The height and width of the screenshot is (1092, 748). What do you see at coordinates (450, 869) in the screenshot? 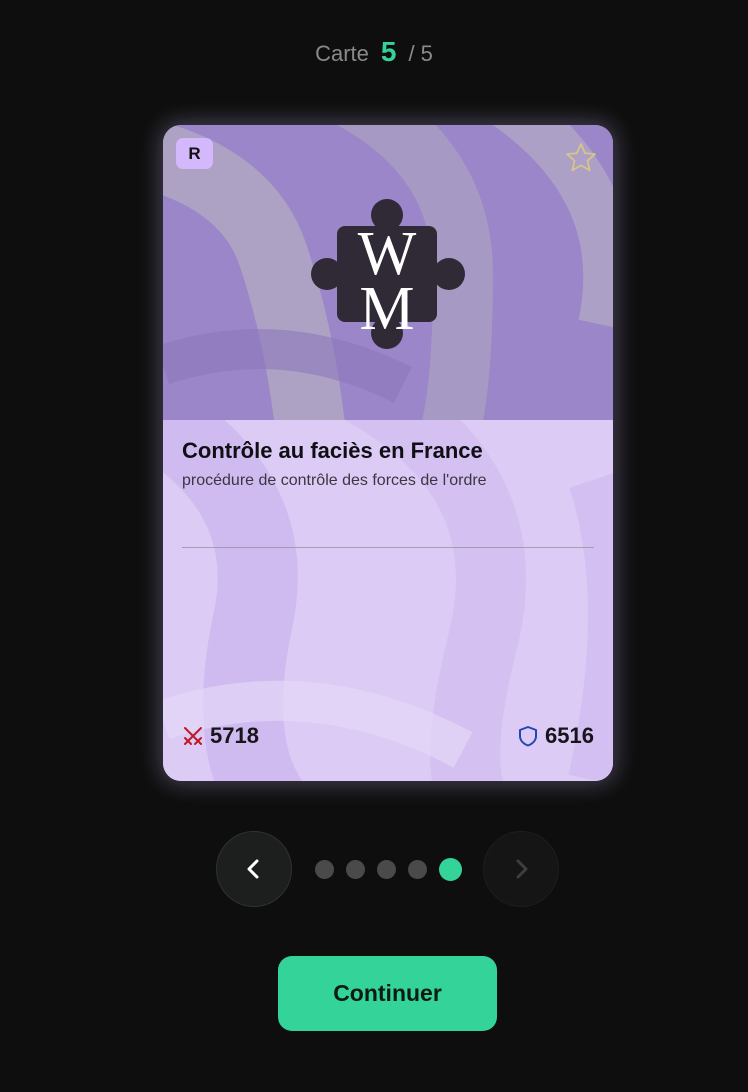
I see `pagination-dot-active` at bounding box center [450, 869].